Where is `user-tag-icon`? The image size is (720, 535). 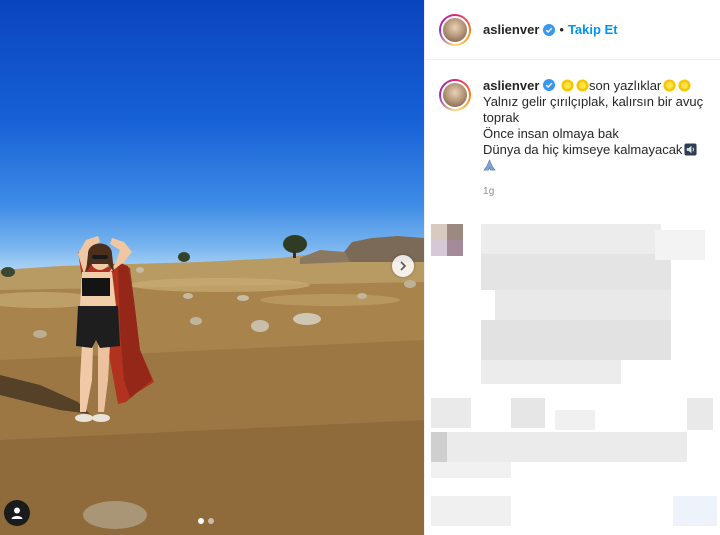 user-tag-icon is located at coordinates (17, 513).